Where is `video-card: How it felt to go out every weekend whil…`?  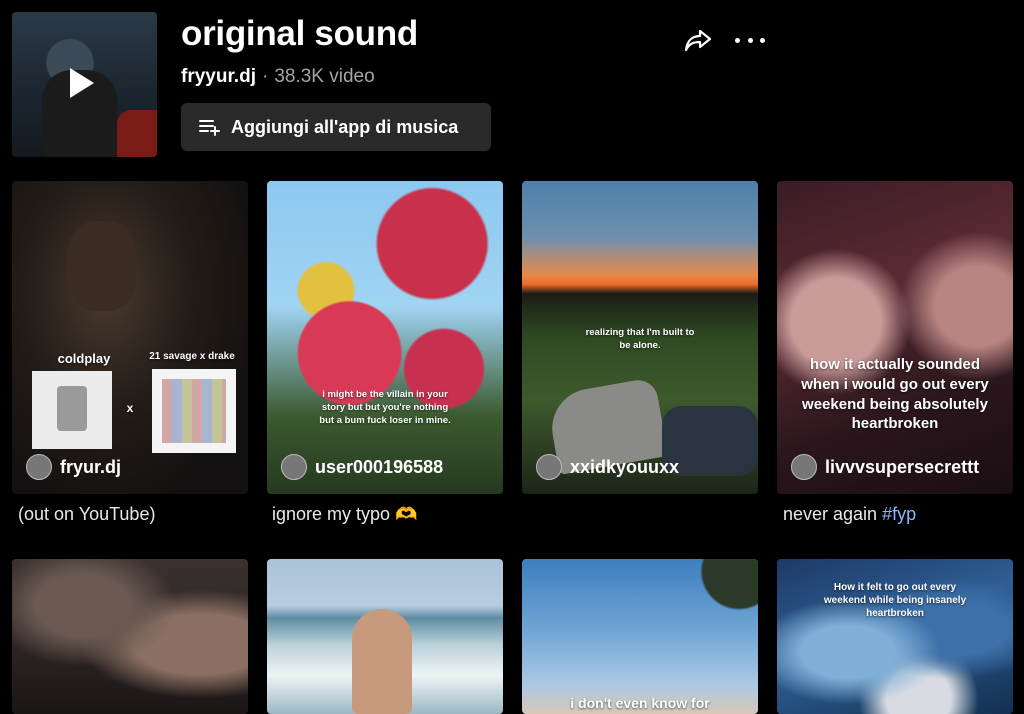 video-card: How it felt to go out every weekend whil… is located at coordinates (895, 636).